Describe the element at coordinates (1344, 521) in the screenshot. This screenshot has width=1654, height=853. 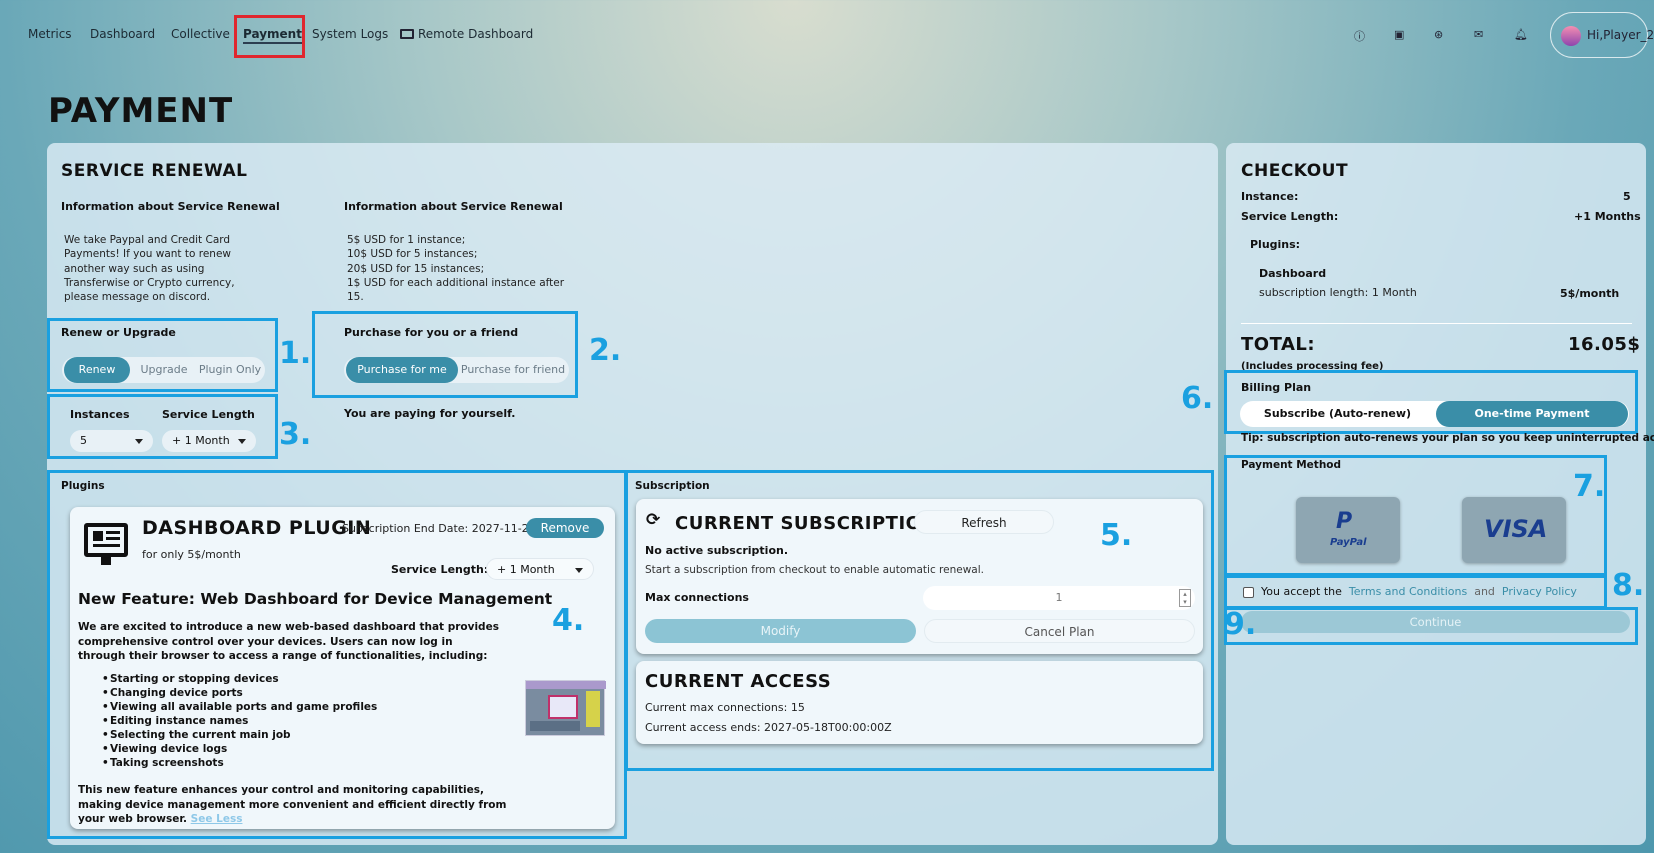
I see `paypal-logo-icon: P` at that location.